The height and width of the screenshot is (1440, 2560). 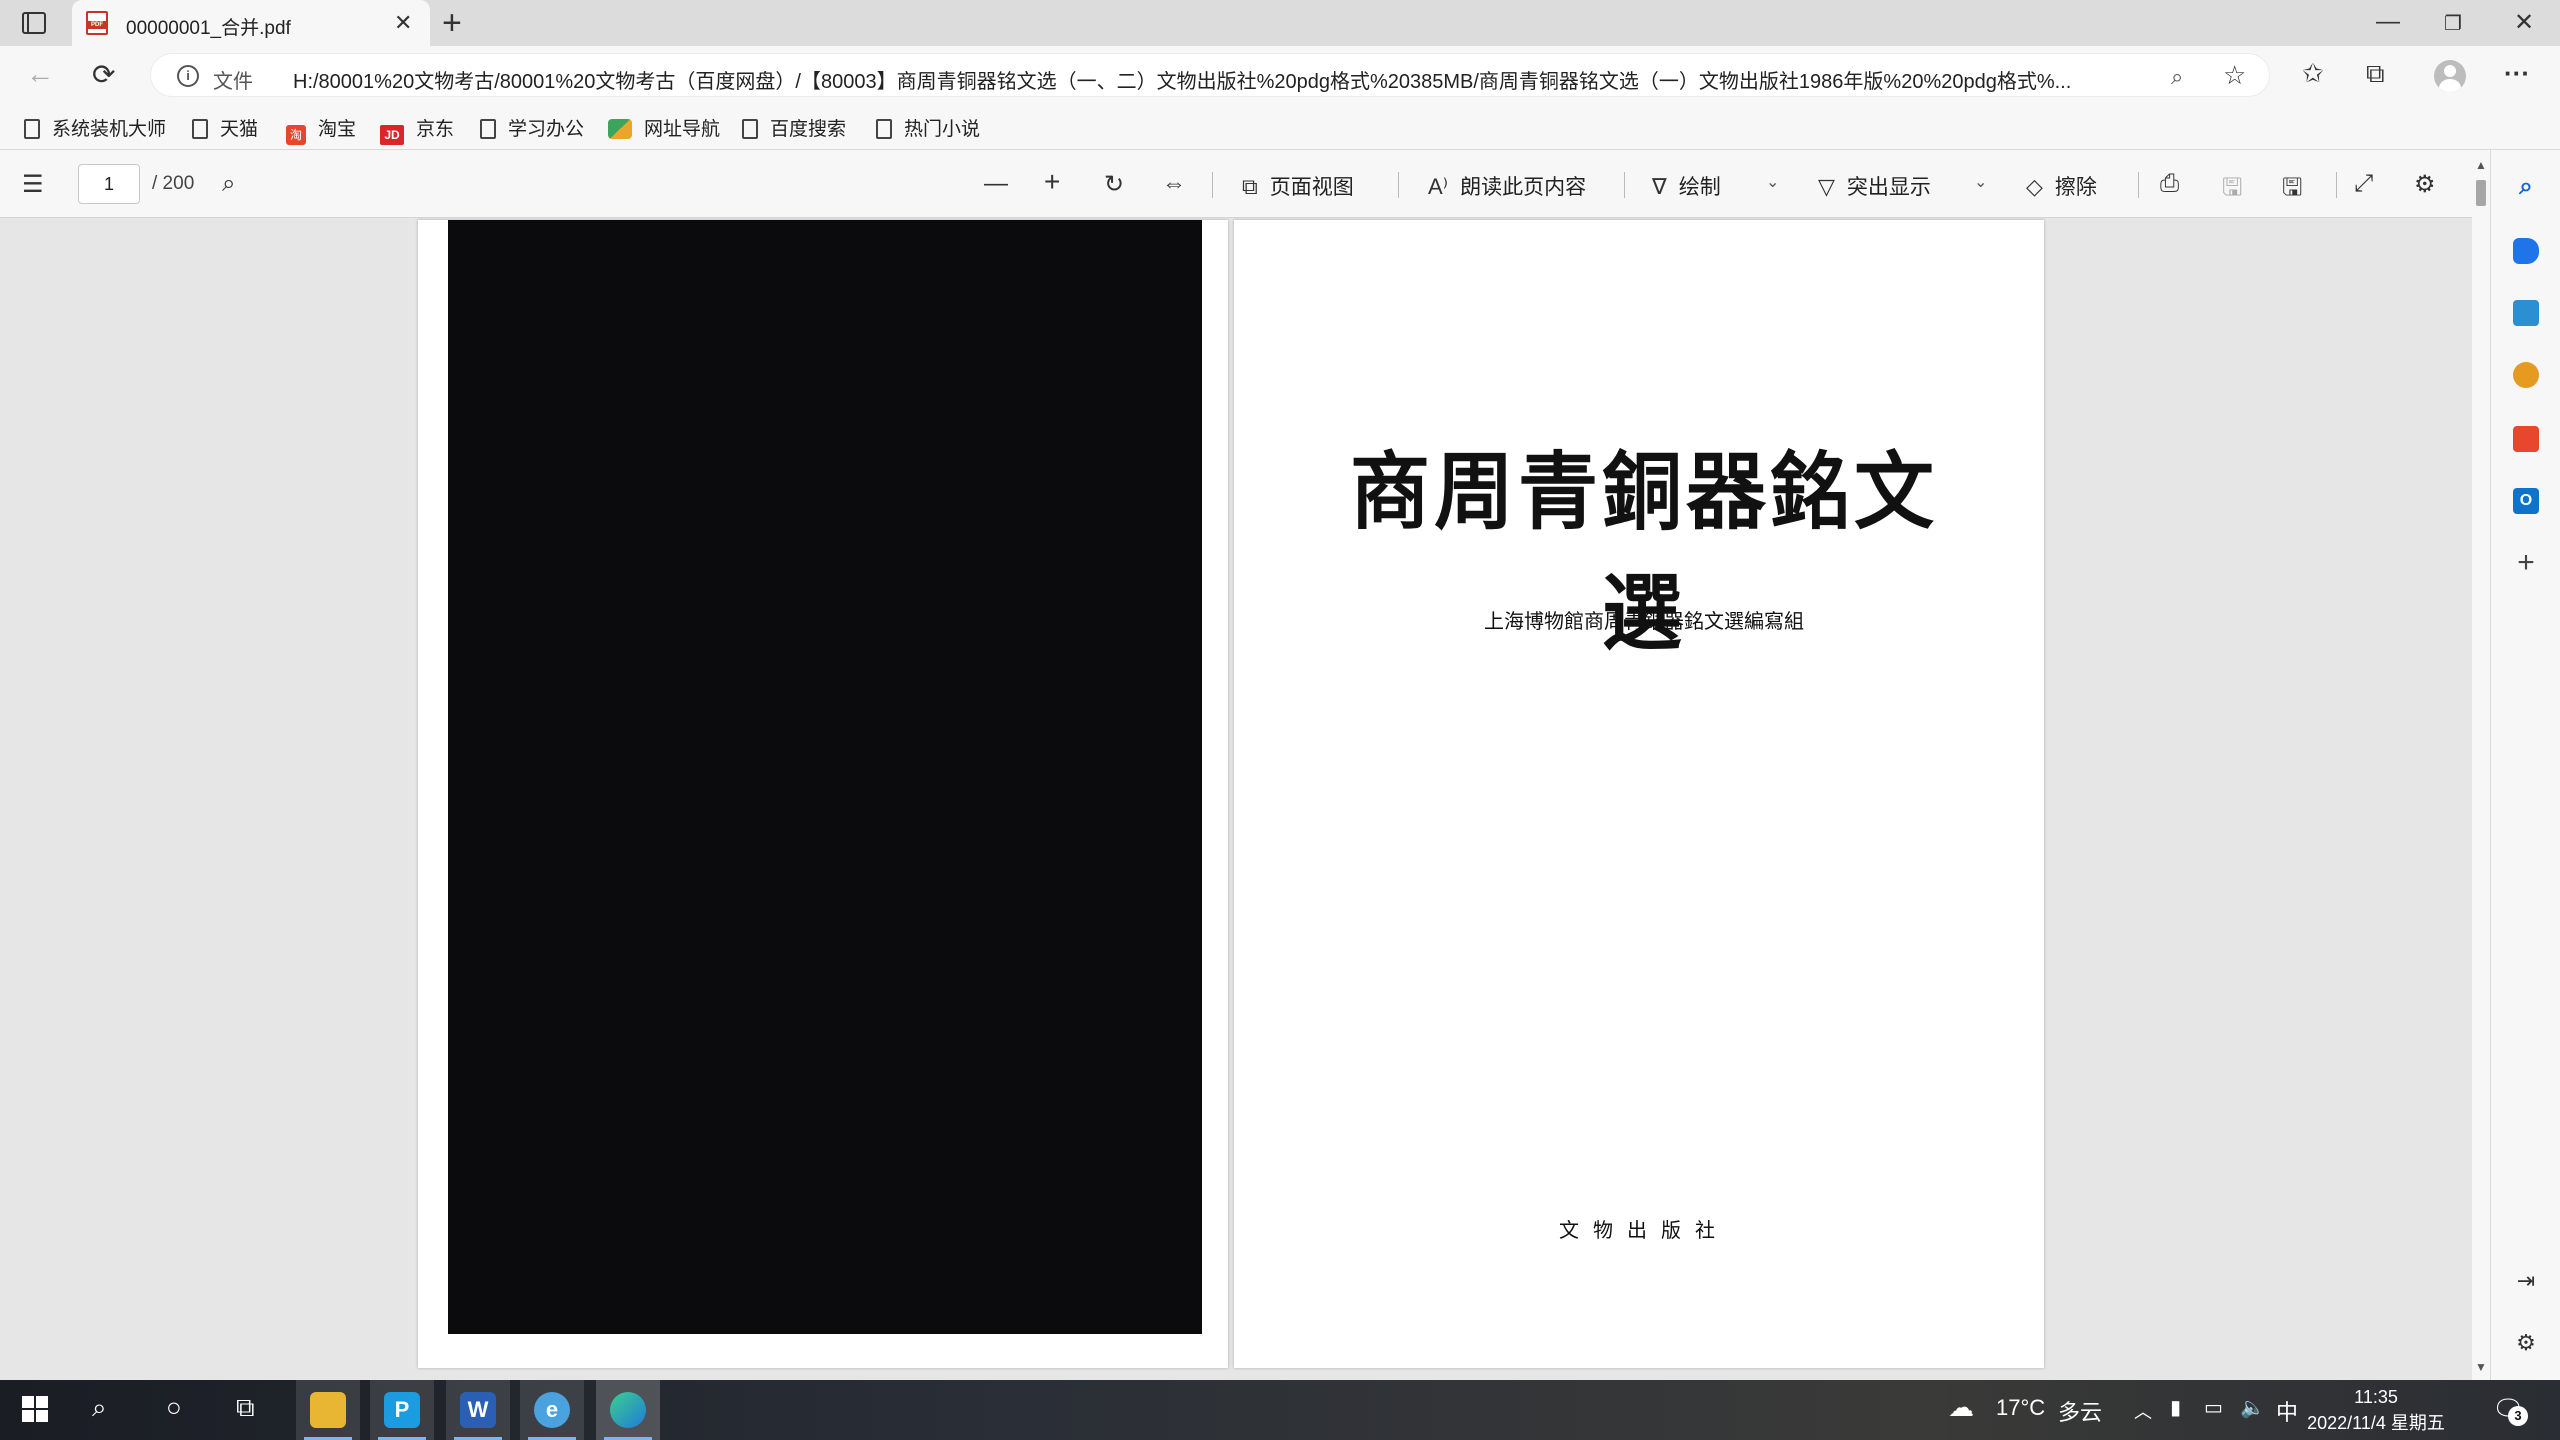 What do you see at coordinates (2525, 765) in the screenshot?
I see `edge-sidebar: ⌕ O + ⇥ ⚙` at bounding box center [2525, 765].